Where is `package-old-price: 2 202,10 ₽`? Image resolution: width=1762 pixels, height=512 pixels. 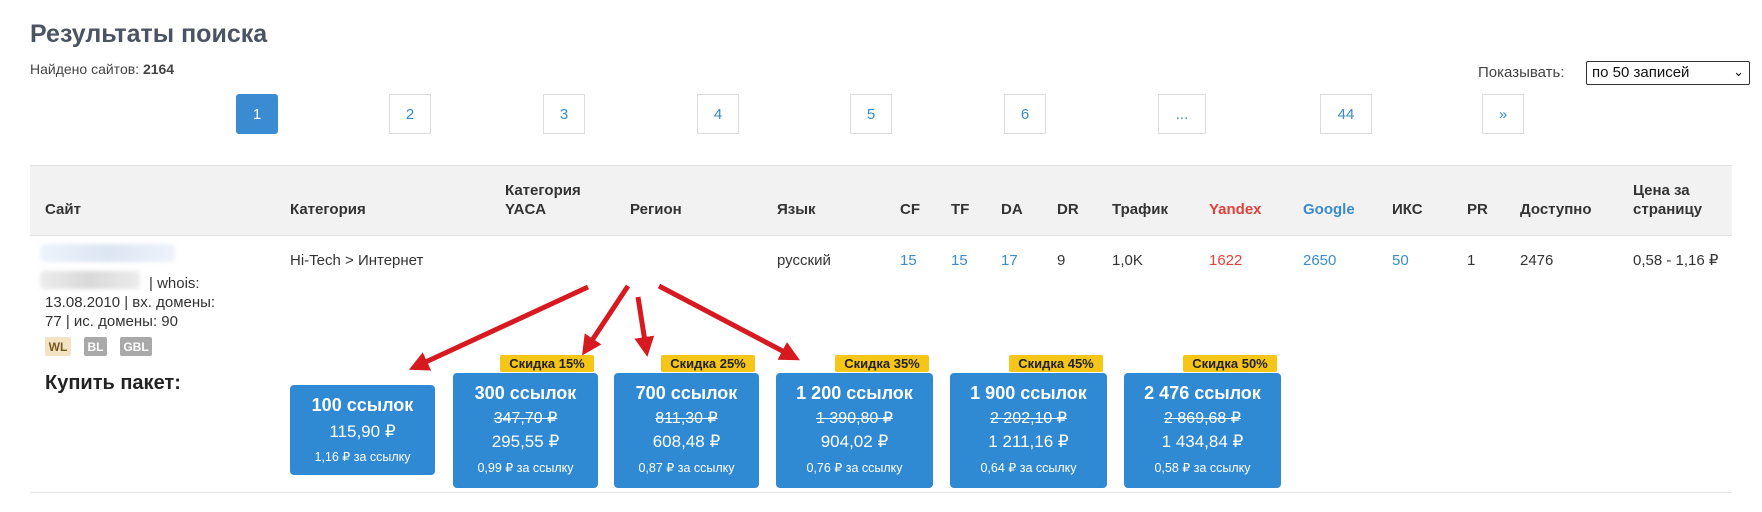
package-old-price: 2 202,10 ₽ is located at coordinates (1028, 418).